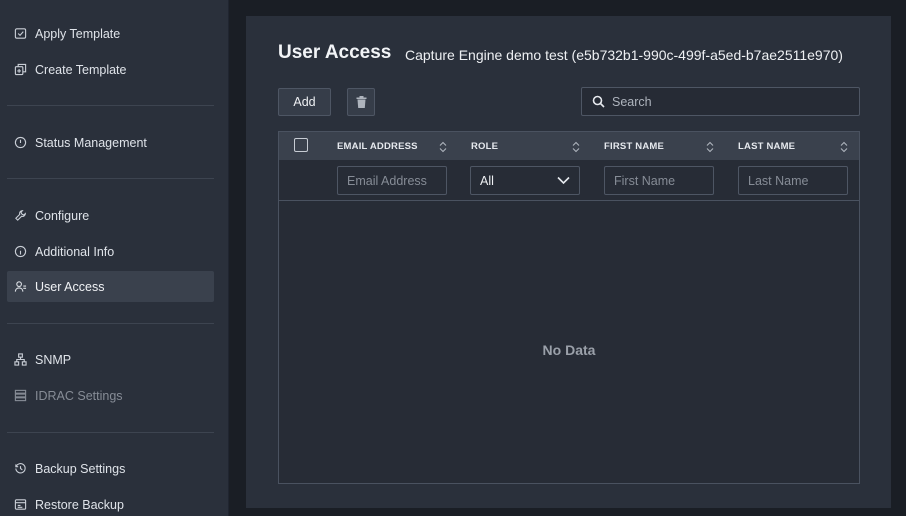 The width and height of the screenshot is (906, 516). What do you see at coordinates (75, 251) in the screenshot?
I see `sidebar-item-label: Additional Info` at bounding box center [75, 251].